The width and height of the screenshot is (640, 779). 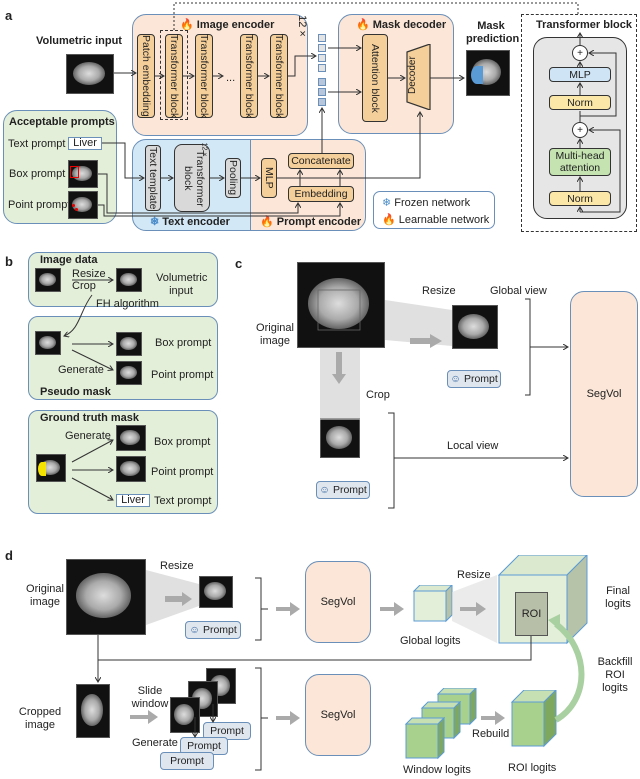 I want to click on dashed-link-to-detail, so click(x=376, y=16).